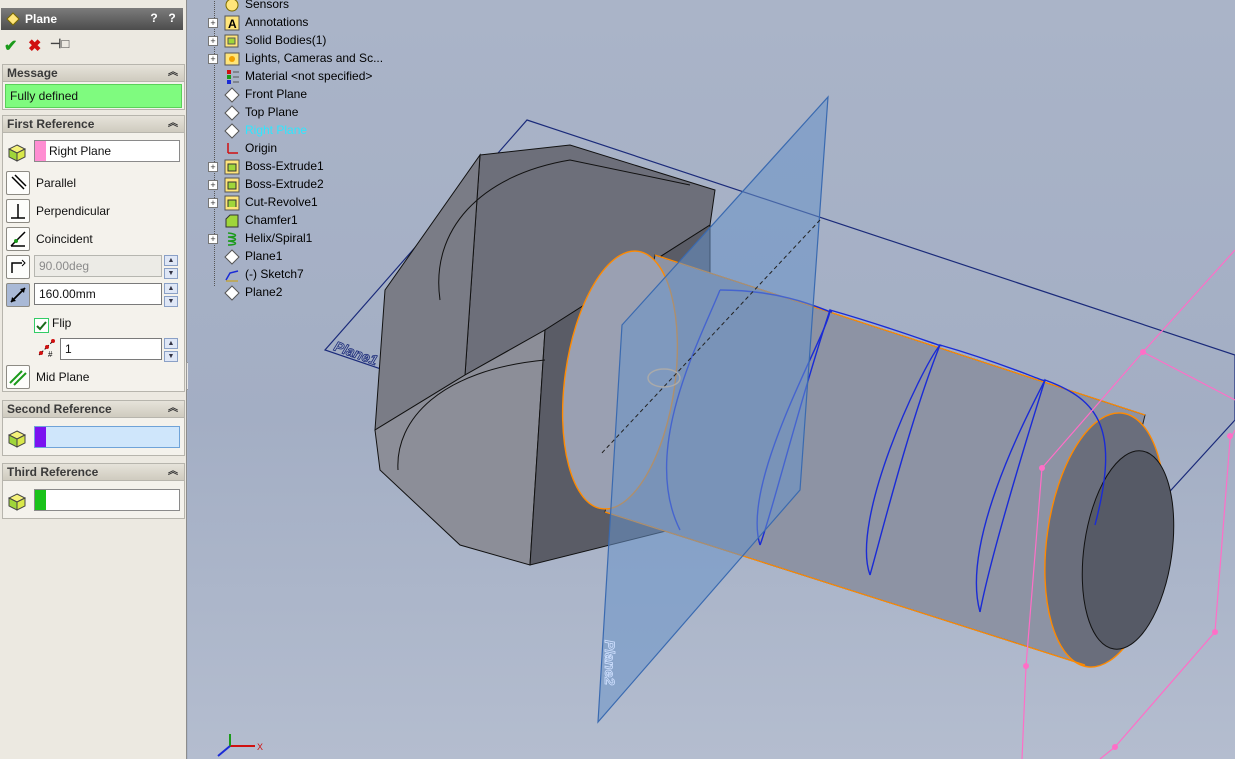 Image resolution: width=1235 pixels, height=759 pixels. What do you see at coordinates (41, 325) in the screenshot?
I see `flip-checkbox` at bounding box center [41, 325].